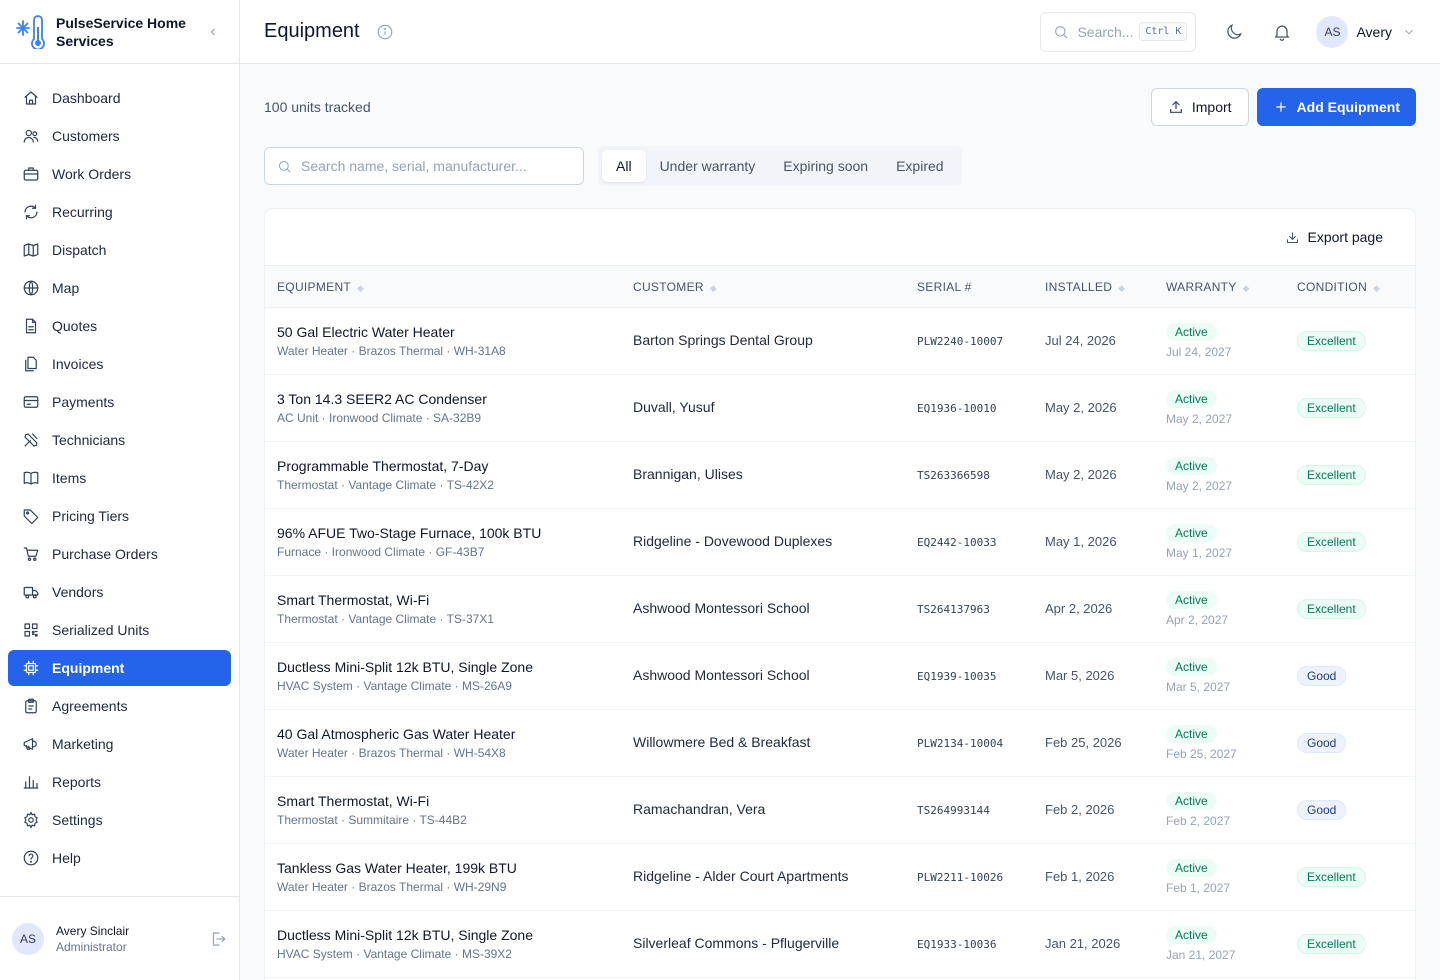 This screenshot has height=980, width=1440. I want to click on user-name: Avery Sinclair, so click(93, 930).